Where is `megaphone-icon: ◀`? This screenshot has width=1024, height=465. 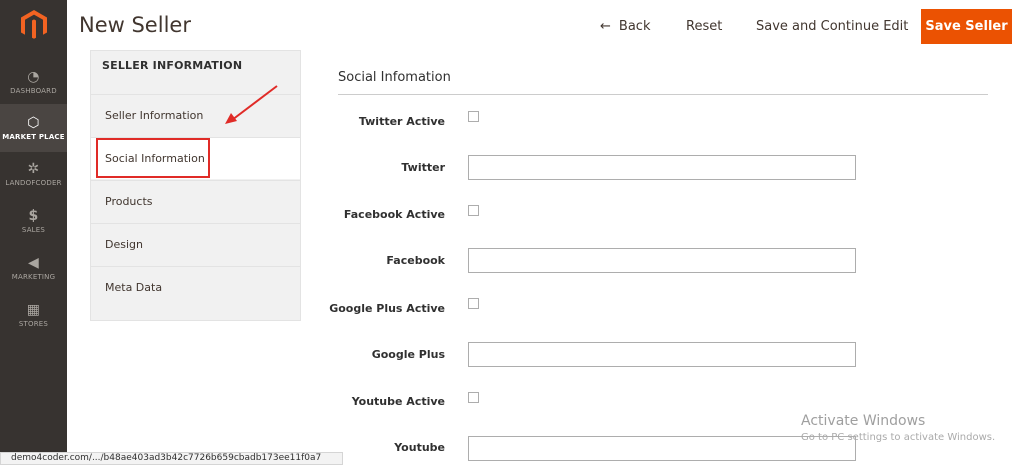 megaphone-icon: ◀ is located at coordinates (33, 262).